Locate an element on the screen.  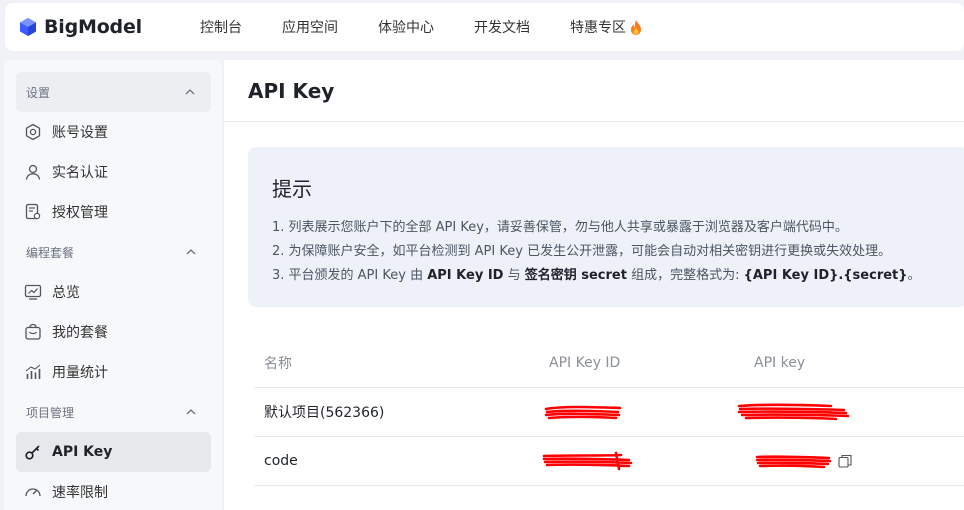
page-title: API Key is located at coordinates (291, 90).